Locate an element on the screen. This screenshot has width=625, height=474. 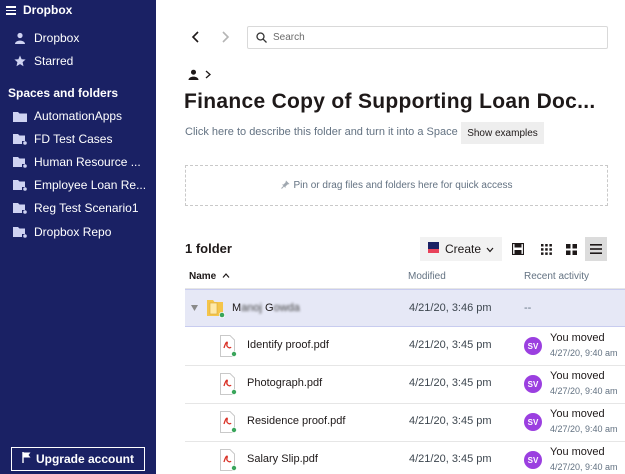
sidebar-item-starred: Starred is located at coordinates (42, 61).